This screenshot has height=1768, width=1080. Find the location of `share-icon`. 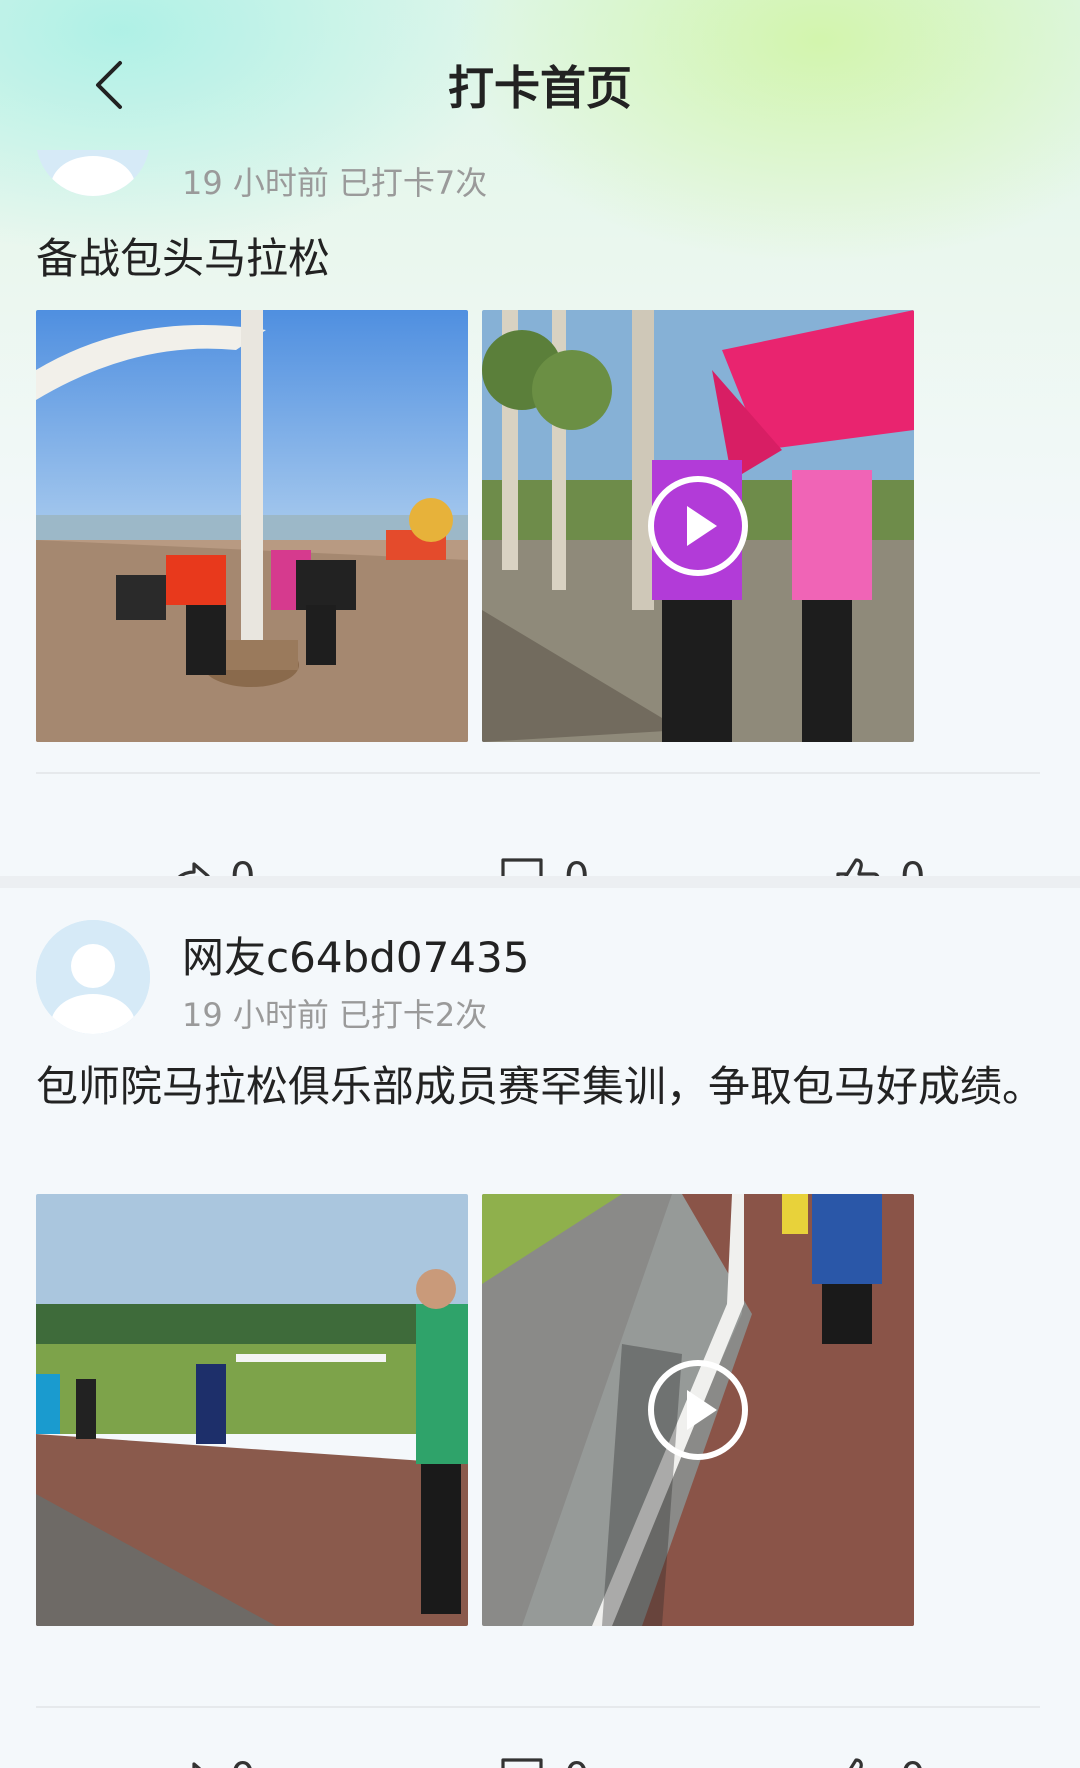

share-icon is located at coordinates (197, 1765).